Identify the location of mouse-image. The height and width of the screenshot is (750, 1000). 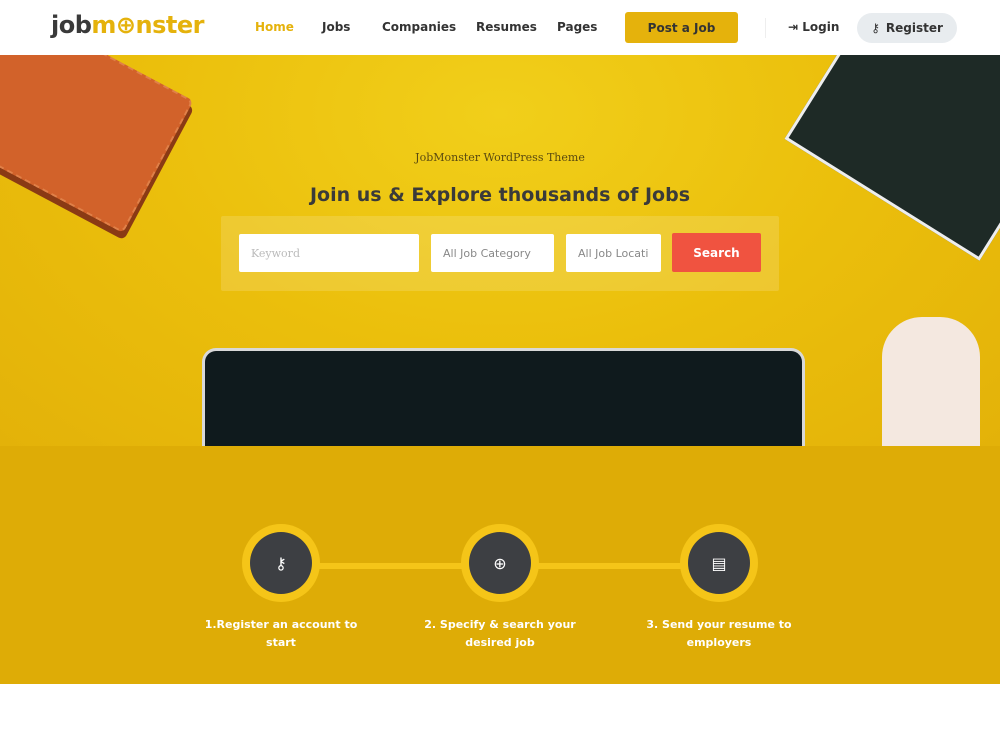
(931, 381).